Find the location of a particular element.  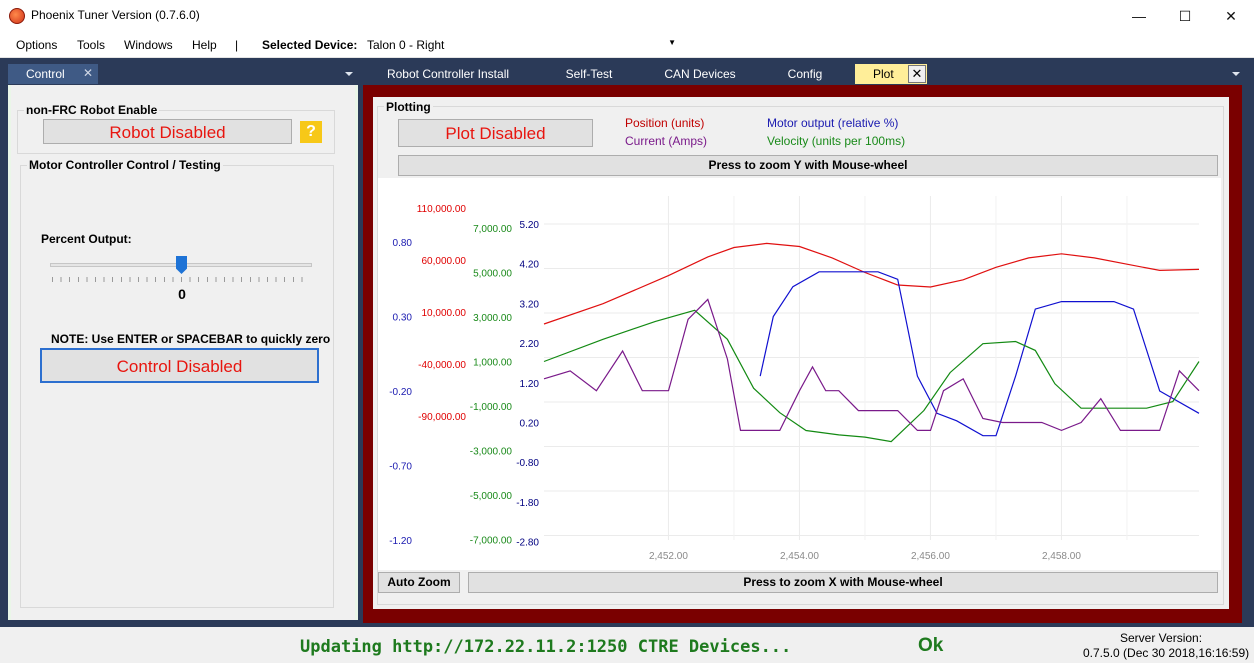

x-tick-label: 2,452.00 is located at coordinates (668, 556).